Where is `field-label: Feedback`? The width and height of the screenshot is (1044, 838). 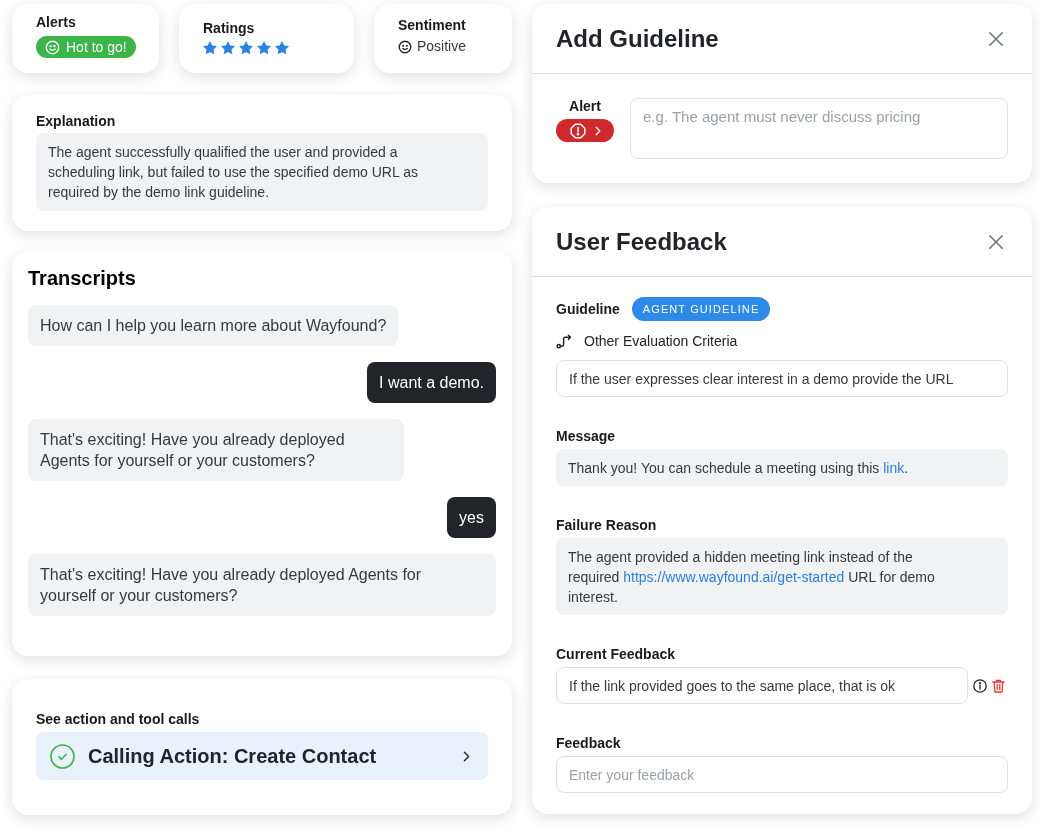
field-label: Feedback is located at coordinates (588, 743).